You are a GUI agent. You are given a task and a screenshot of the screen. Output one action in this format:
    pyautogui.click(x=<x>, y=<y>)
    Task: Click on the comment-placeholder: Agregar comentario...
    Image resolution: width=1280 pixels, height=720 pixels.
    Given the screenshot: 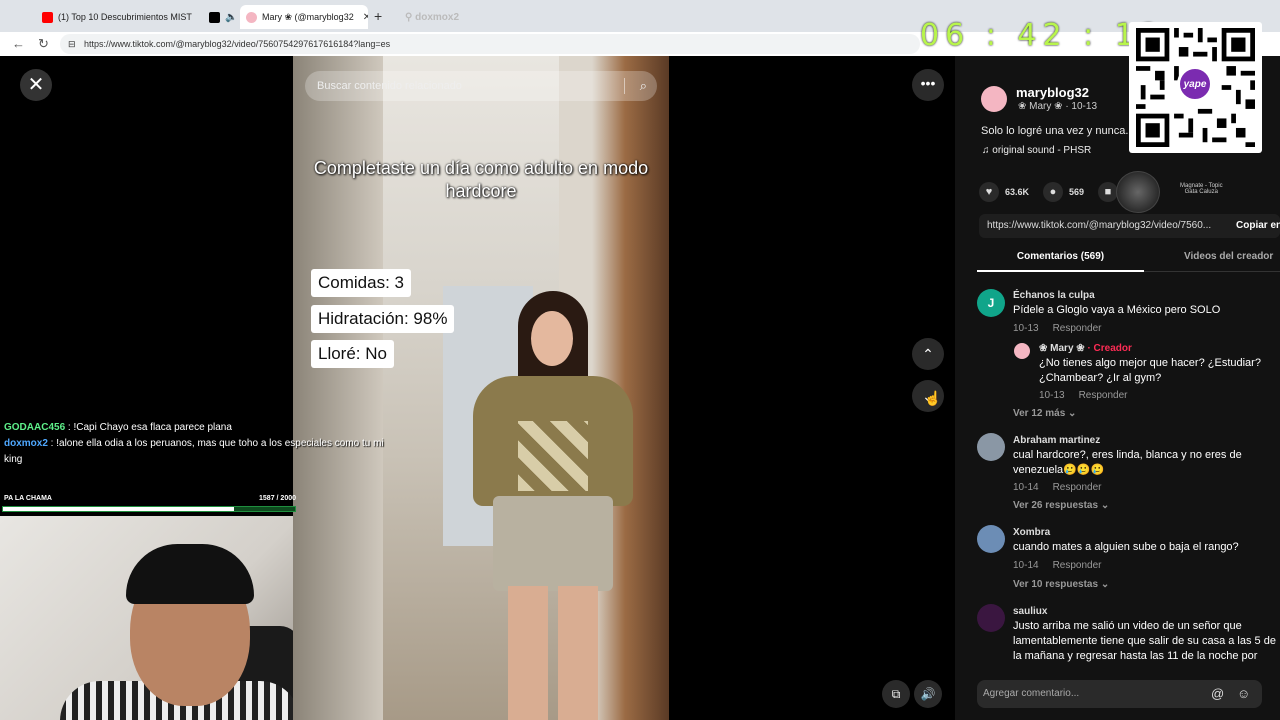 What is the action you would take?
    pyautogui.click(x=1031, y=693)
    